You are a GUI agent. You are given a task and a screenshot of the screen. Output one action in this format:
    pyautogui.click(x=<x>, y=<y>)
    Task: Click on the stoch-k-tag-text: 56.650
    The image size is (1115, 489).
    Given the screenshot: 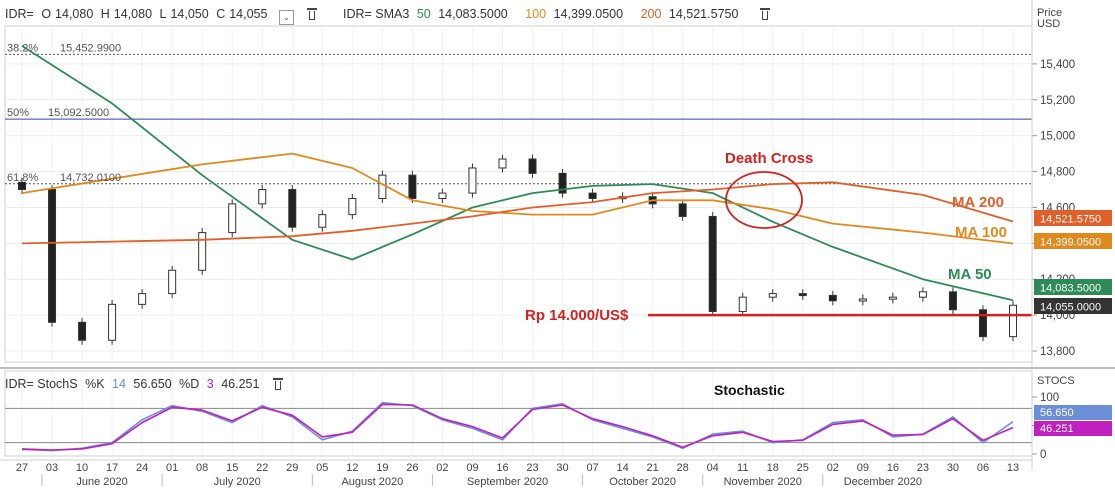 What is the action you would take?
    pyautogui.click(x=1057, y=413)
    